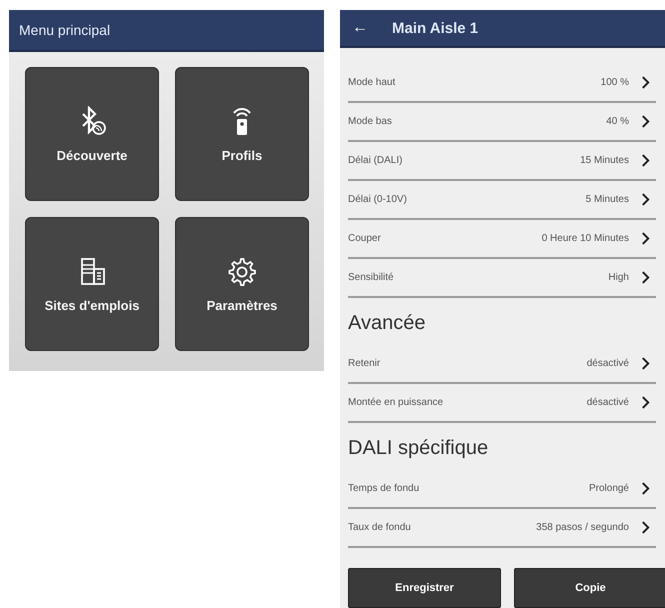 Image resolution: width=665 pixels, height=608 pixels. Describe the element at coordinates (502, 278) in the screenshot. I see `setting-row: Sensibilité High` at that location.